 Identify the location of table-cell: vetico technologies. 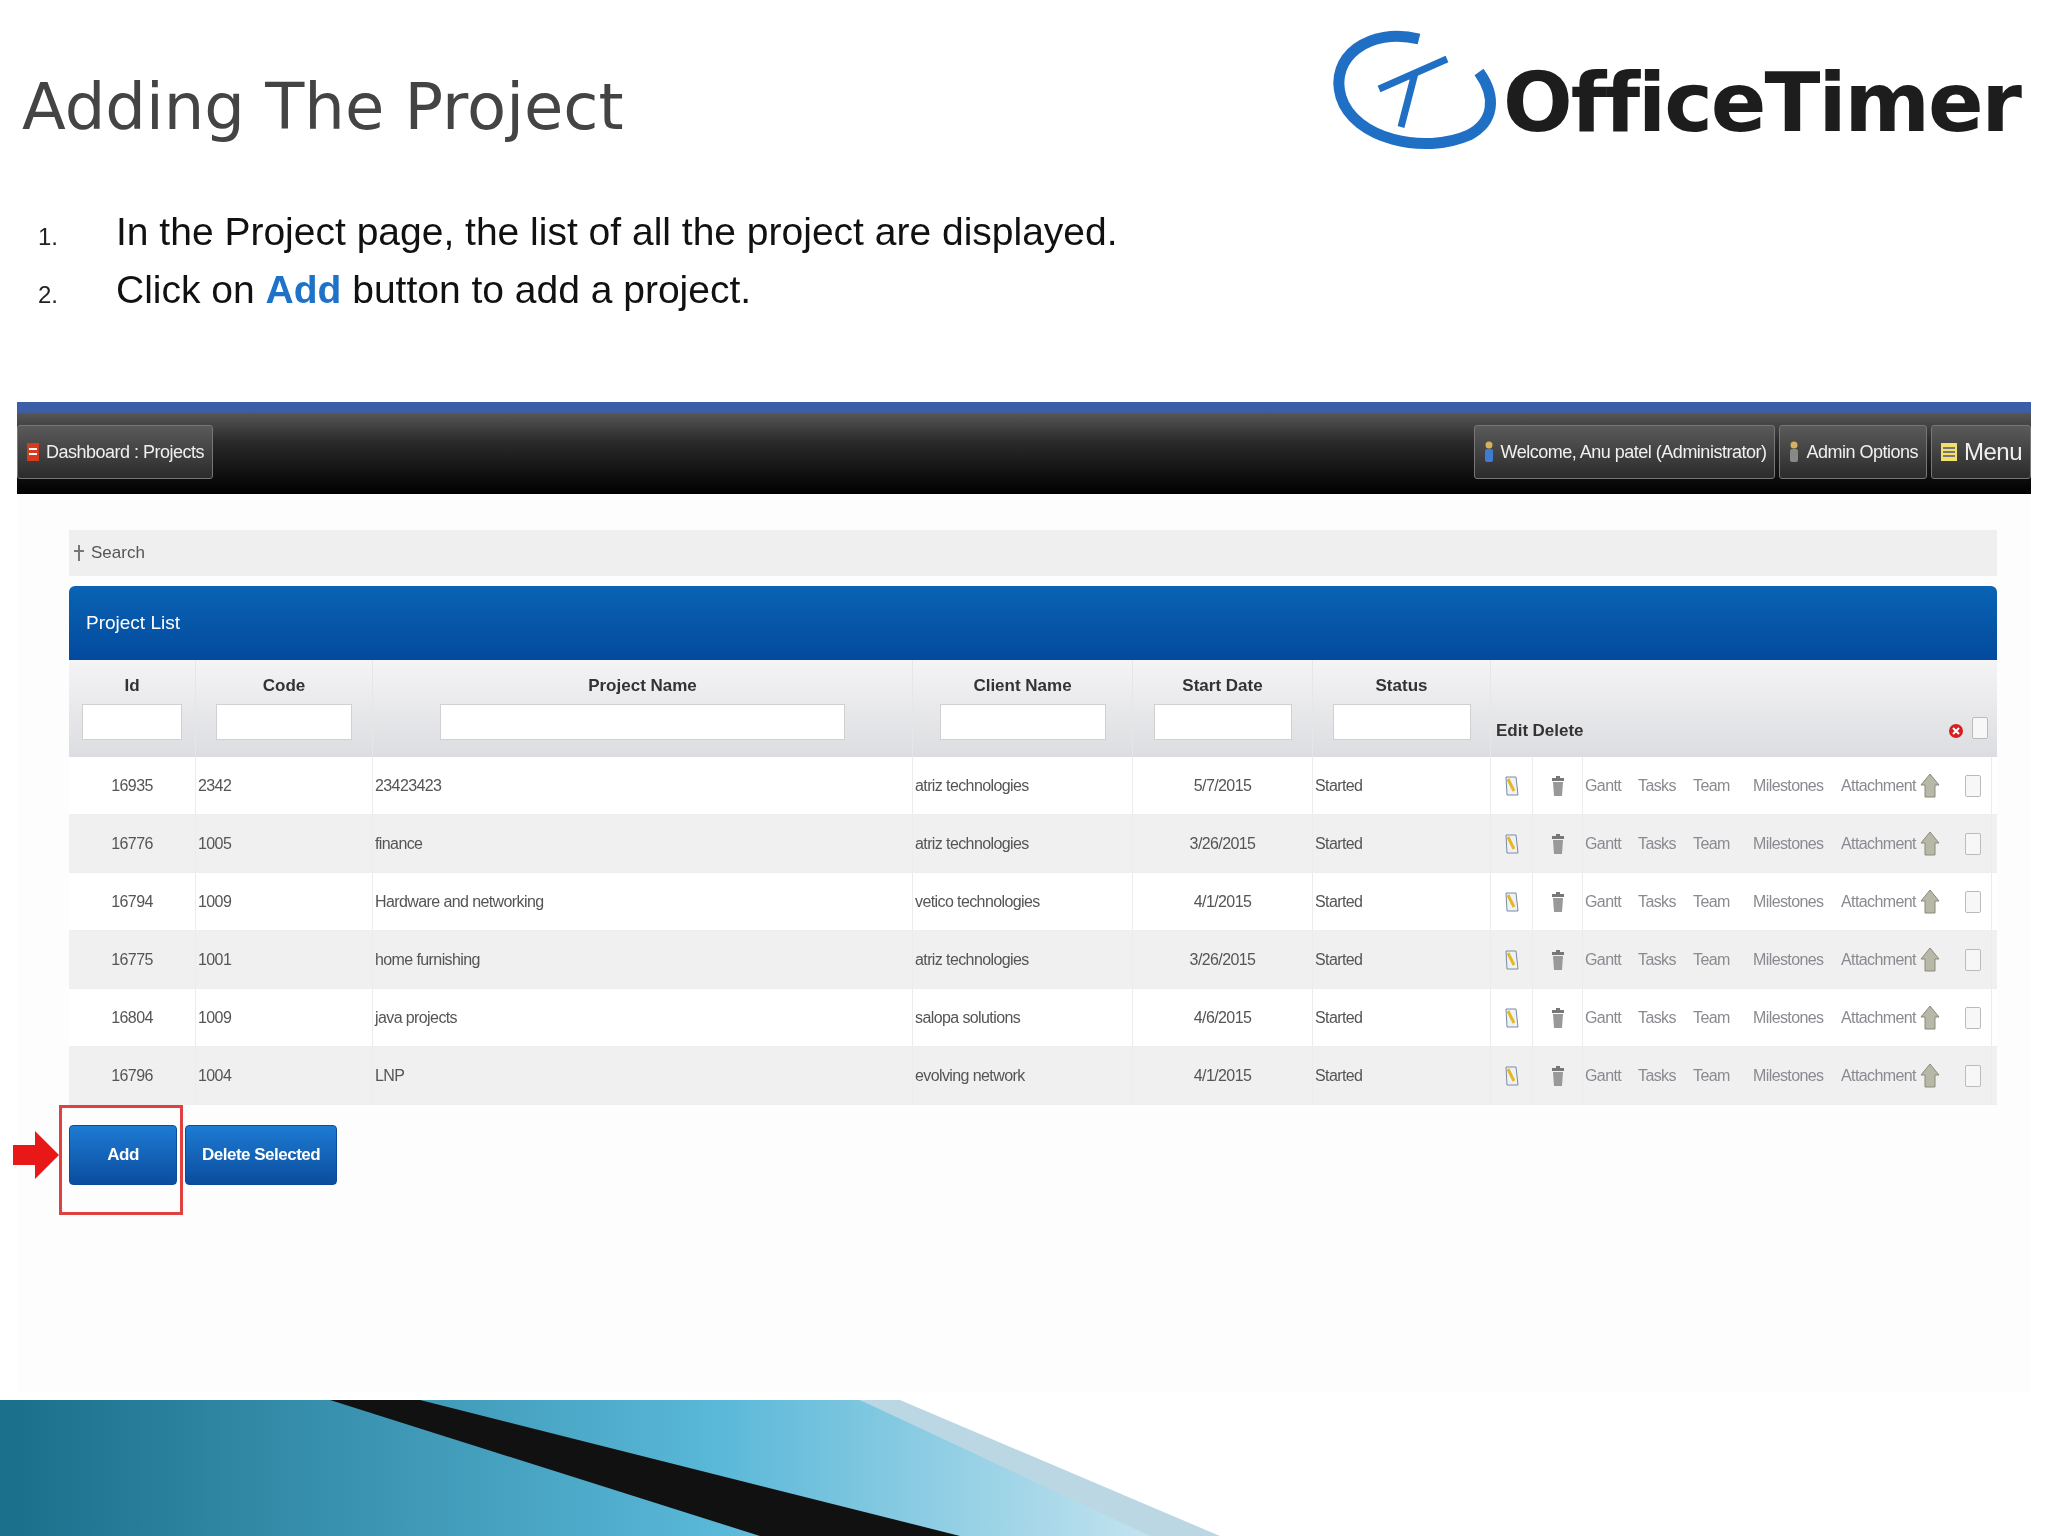
(1023, 901).